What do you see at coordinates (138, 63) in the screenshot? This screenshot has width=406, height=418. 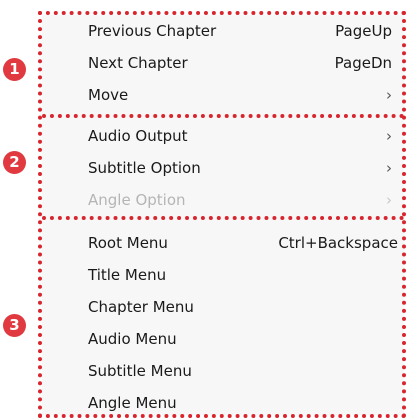 I see `menu-item-label: Next Chapter` at bounding box center [138, 63].